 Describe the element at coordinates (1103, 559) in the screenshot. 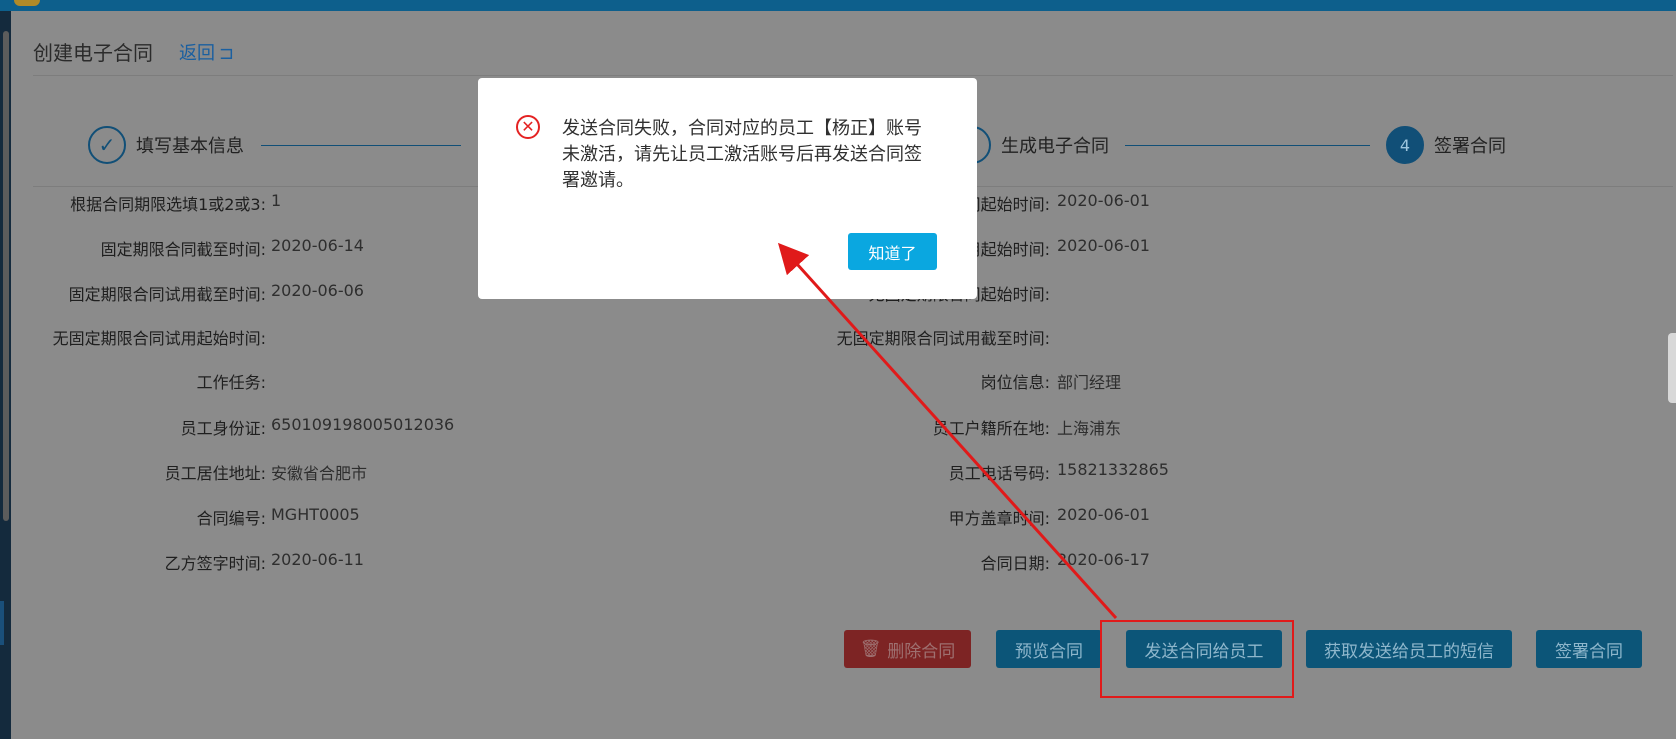

I see `field-value: 2020-06-17` at that location.